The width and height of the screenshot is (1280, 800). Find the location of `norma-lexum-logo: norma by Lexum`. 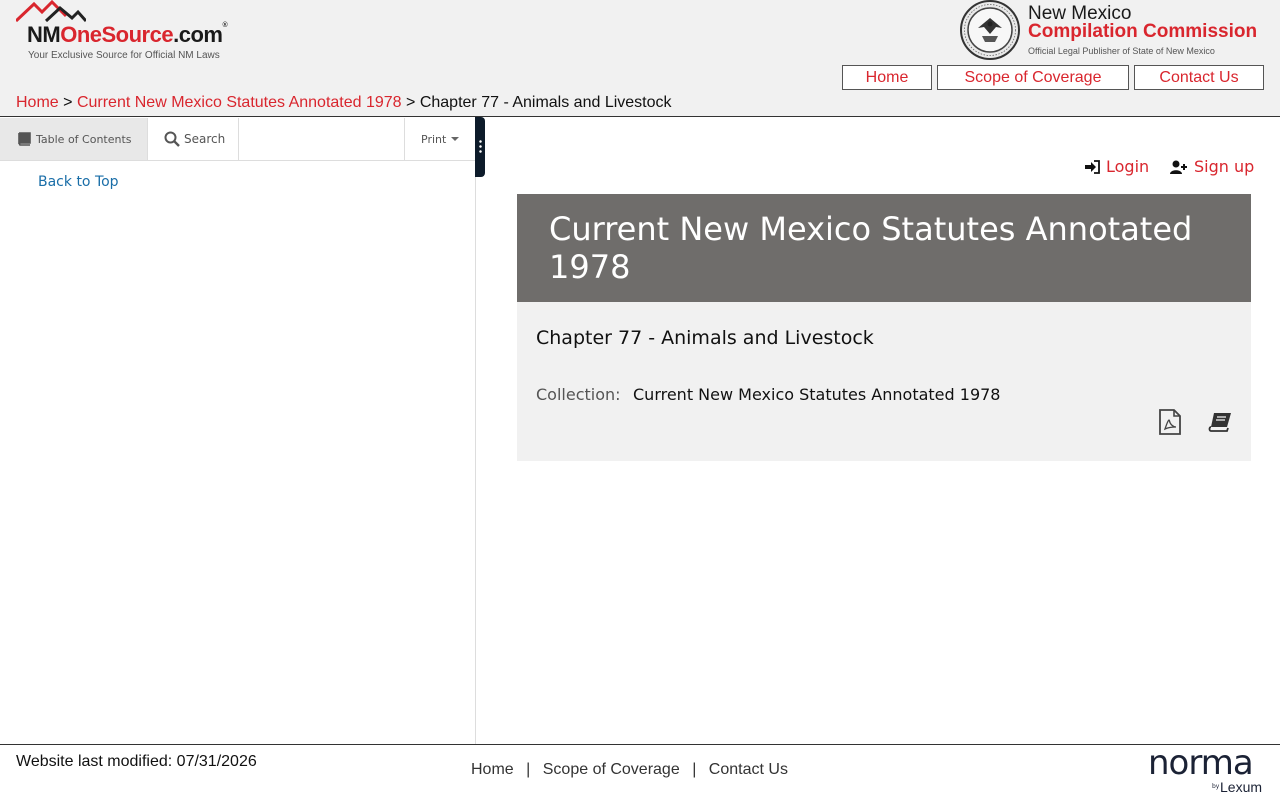

norma-lexum-logo: norma by Lexum is located at coordinates (1208, 770).